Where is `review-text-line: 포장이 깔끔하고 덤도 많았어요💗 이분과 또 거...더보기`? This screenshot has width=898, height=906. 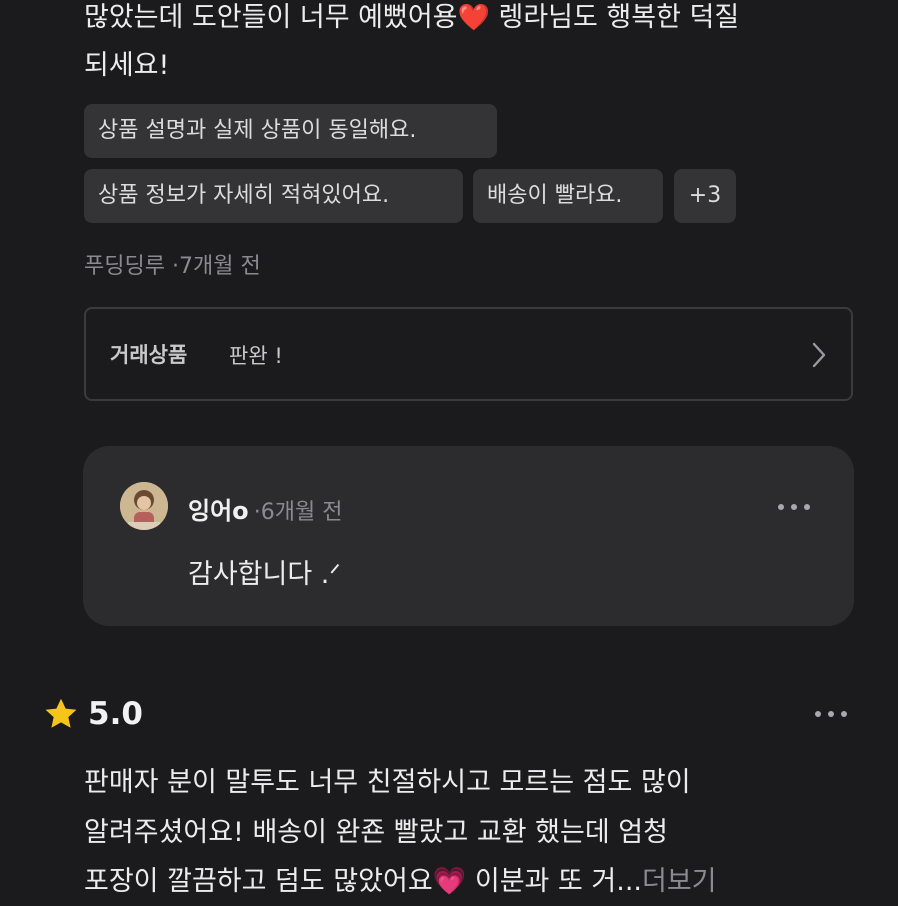
review-text-line: 포장이 깔끔하고 덤도 많았어요💗 이분과 또 거...더보기 is located at coordinates (400, 882).